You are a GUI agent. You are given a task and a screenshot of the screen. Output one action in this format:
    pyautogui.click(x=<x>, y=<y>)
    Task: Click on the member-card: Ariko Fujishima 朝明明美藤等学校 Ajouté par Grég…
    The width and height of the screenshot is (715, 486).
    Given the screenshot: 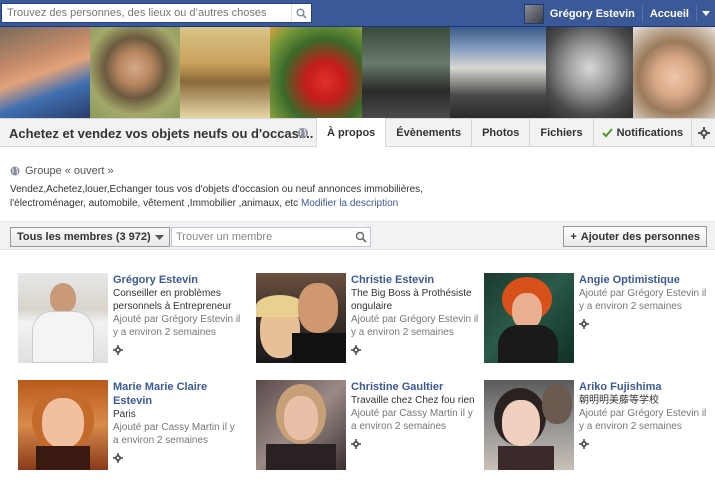 What is the action you would take?
    pyautogui.click(x=596, y=425)
    